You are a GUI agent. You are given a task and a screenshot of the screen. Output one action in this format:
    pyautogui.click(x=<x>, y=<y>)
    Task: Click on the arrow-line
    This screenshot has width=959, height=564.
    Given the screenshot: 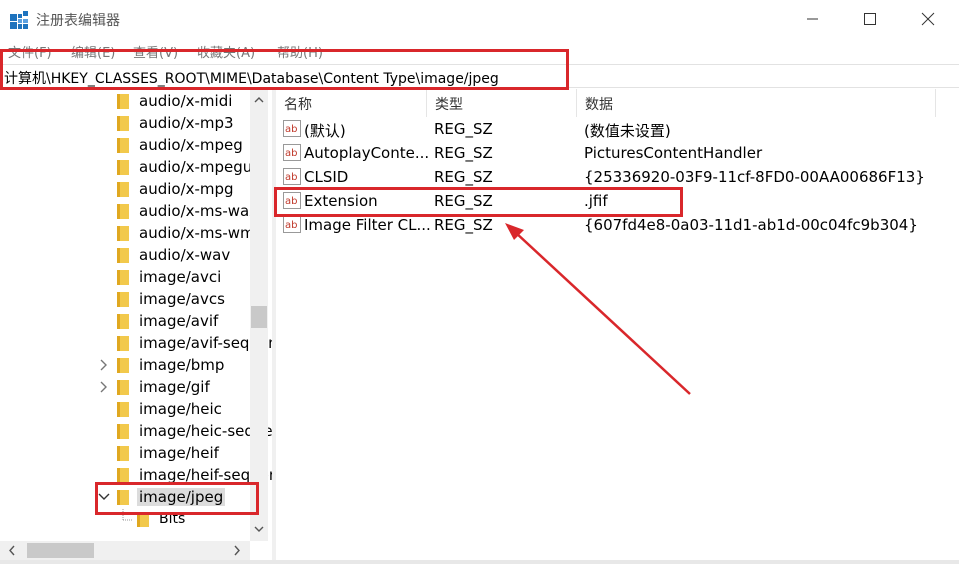 What is the action you would take?
    pyautogui.click(x=602, y=313)
    